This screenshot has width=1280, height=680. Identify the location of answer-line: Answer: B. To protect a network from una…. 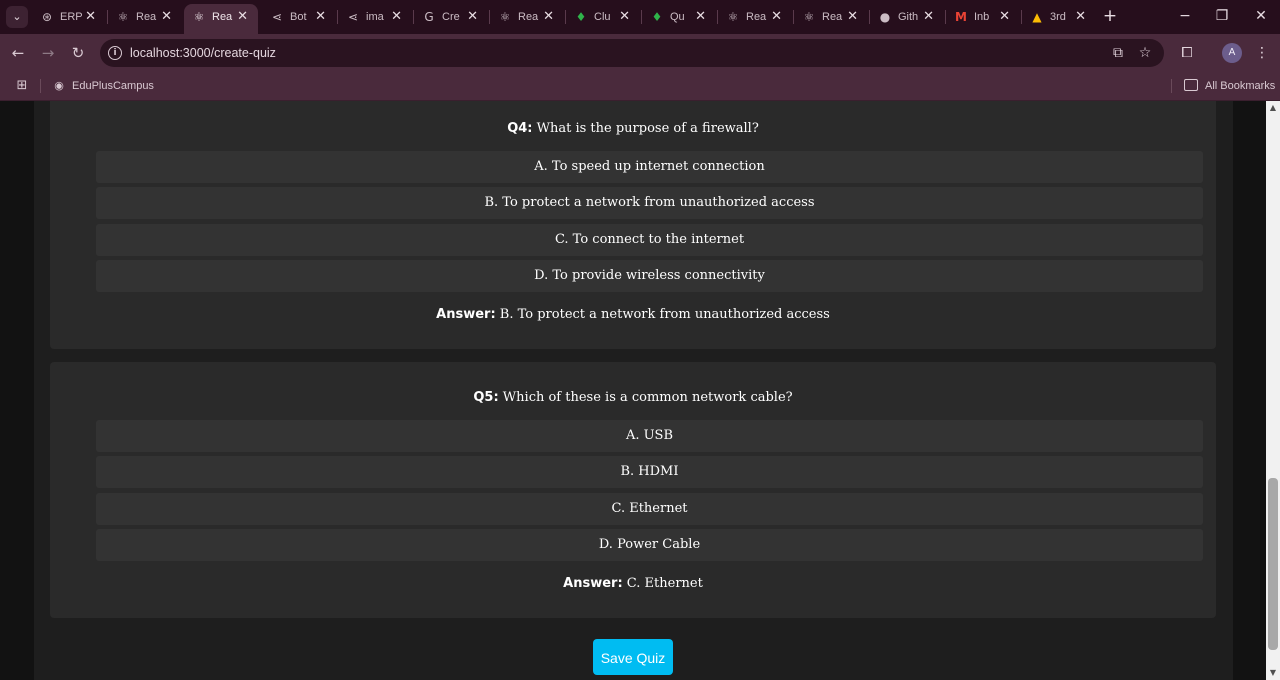
(633, 315).